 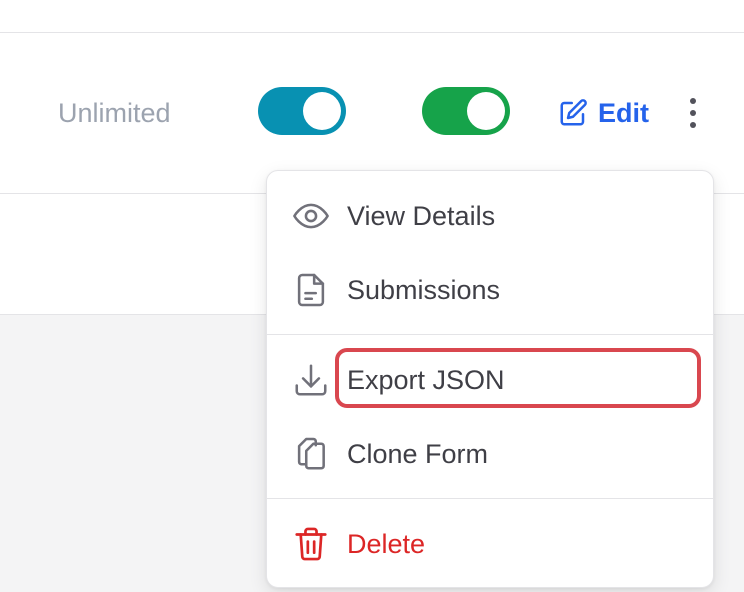 I want to click on submission-limit-text: Unlimited, so click(x=114, y=113).